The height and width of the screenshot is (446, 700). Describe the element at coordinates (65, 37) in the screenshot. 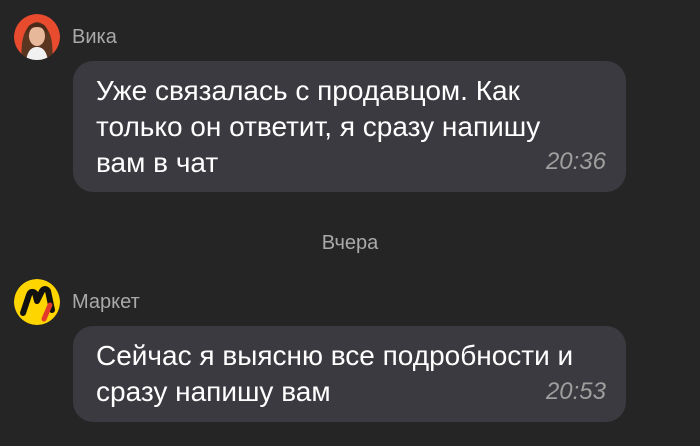

I see `message-sender-row: Вика` at that location.